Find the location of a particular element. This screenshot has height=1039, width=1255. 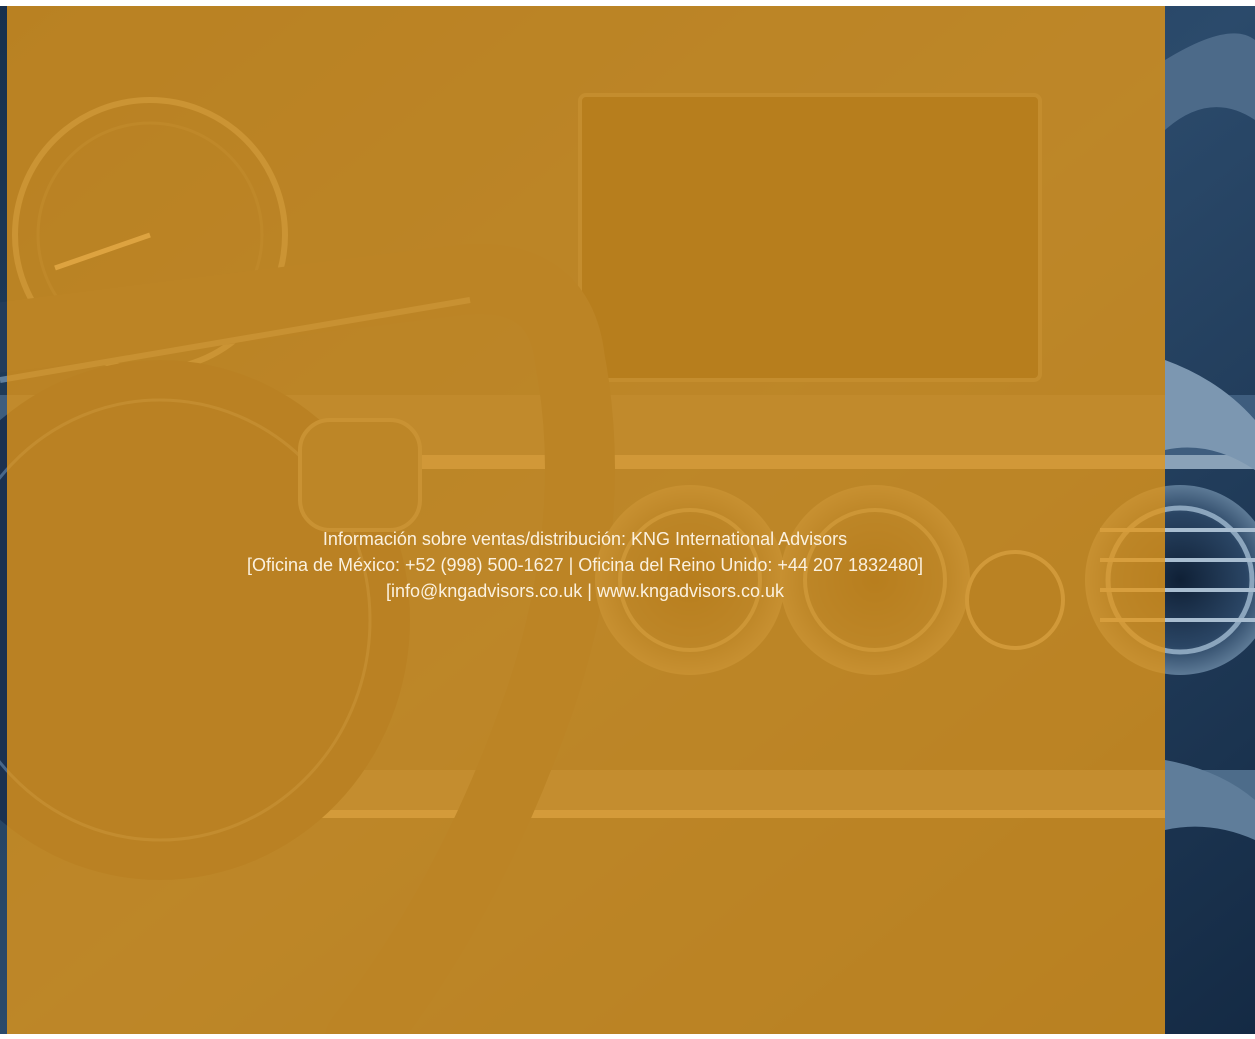

bottom-border is located at coordinates (627, 1036).